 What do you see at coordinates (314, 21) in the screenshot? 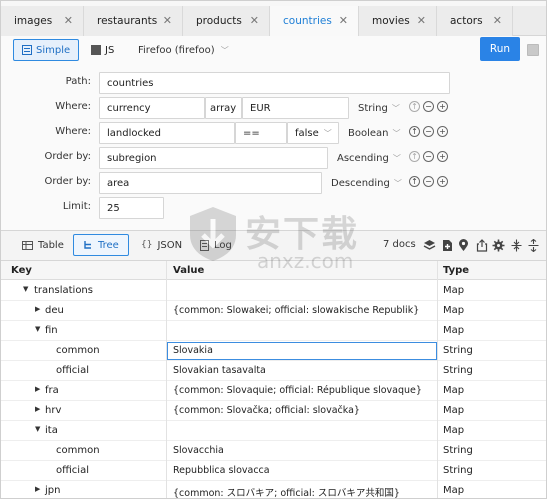
I see `tab-countries: countries ✕` at bounding box center [314, 21].